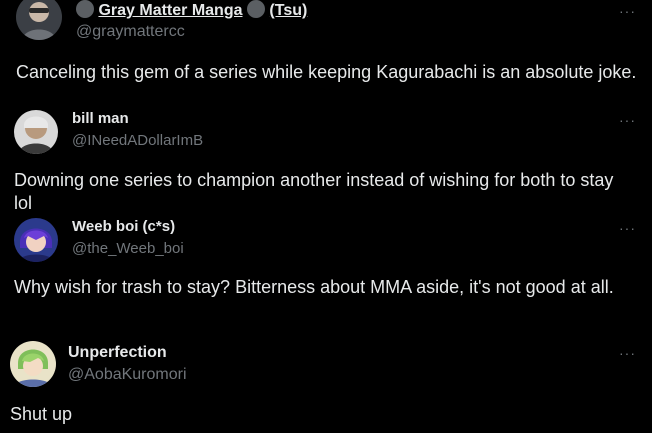 The image size is (652, 433). I want to click on display-name: Unperfection, so click(117, 353).